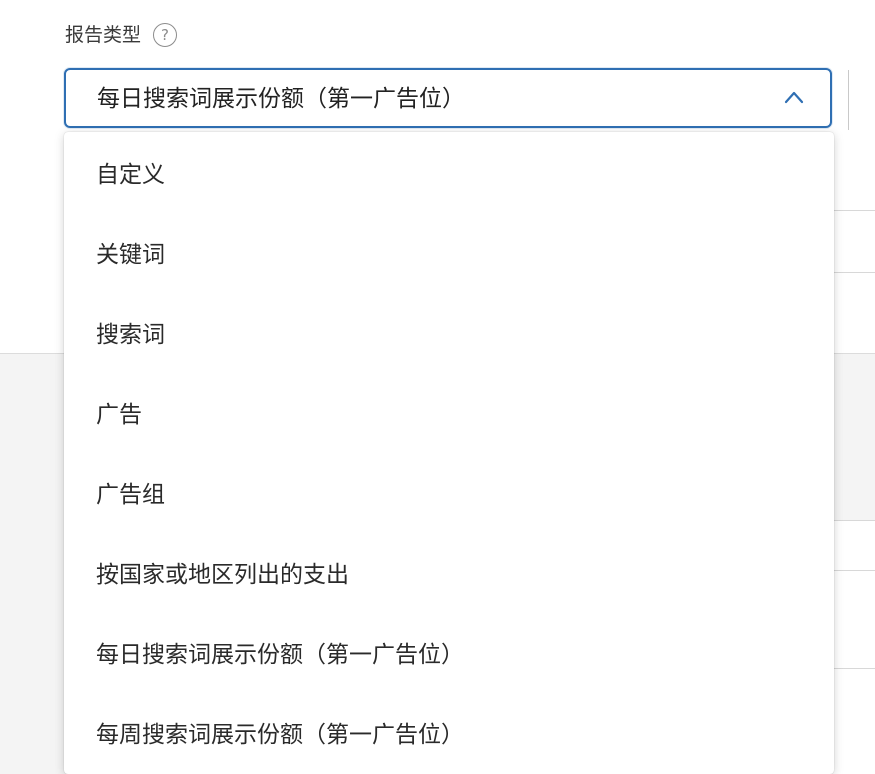 The image size is (875, 774). What do you see at coordinates (165, 35) in the screenshot?
I see `help-icon: ?` at bounding box center [165, 35].